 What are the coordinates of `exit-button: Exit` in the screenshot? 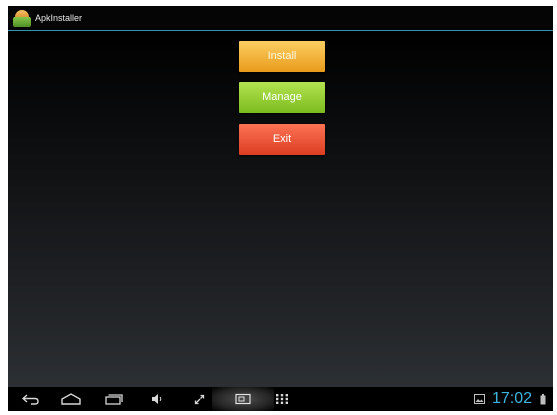 It's located at (282, 139).